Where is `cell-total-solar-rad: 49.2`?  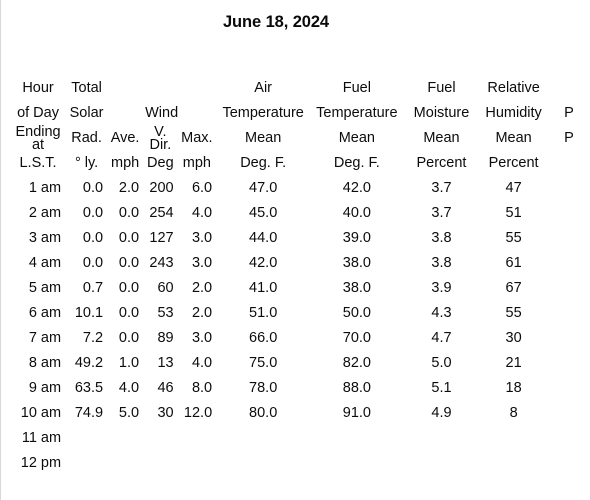
cell-total-solar-rad: 49.2 is located at coordinates (89, 363).